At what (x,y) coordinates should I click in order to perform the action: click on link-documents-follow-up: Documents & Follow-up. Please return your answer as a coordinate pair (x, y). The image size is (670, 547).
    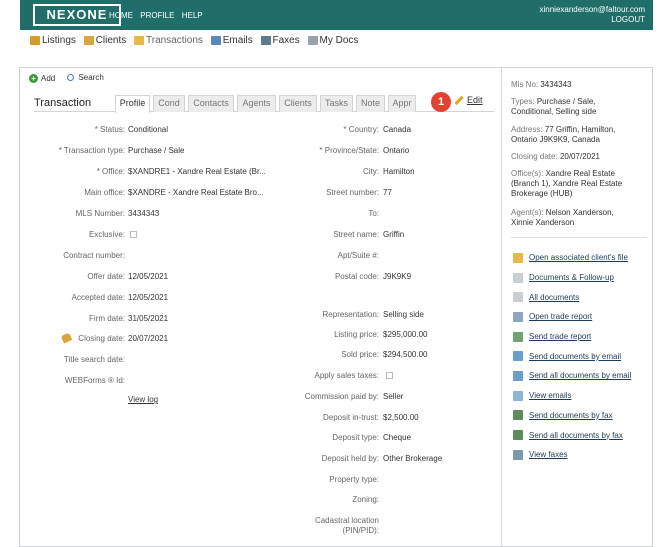
    Looking at the image, I should click on (583, 278).